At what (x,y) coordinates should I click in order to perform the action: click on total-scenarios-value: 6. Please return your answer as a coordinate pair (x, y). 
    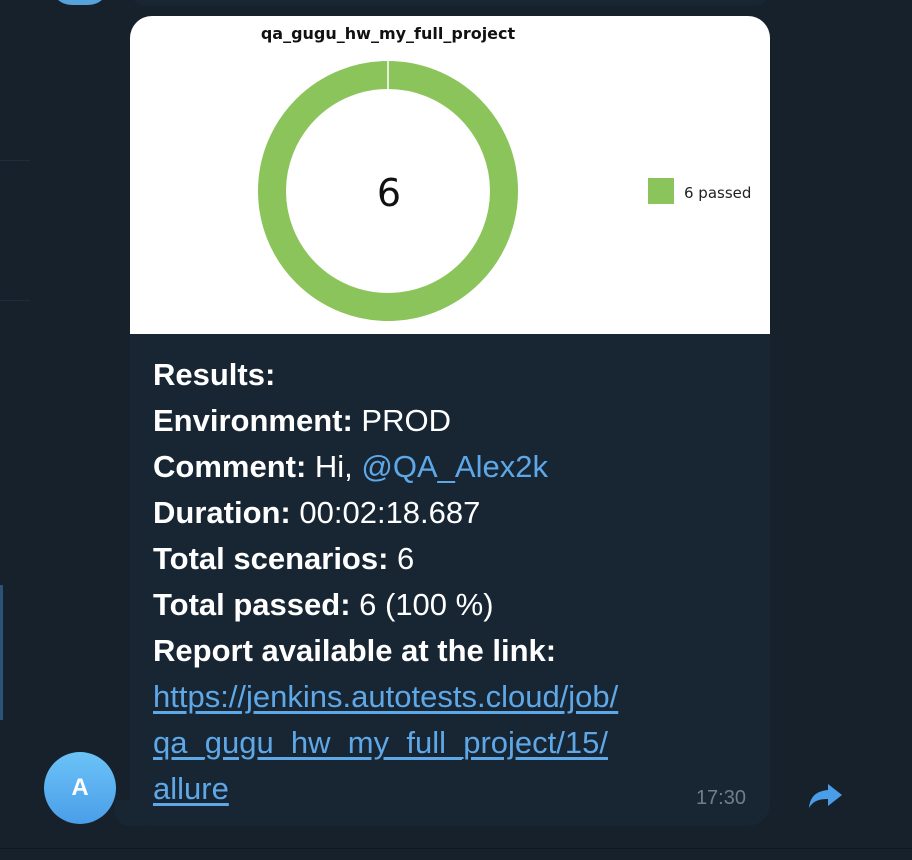
    Looking at the image, I should click on (401, 558).